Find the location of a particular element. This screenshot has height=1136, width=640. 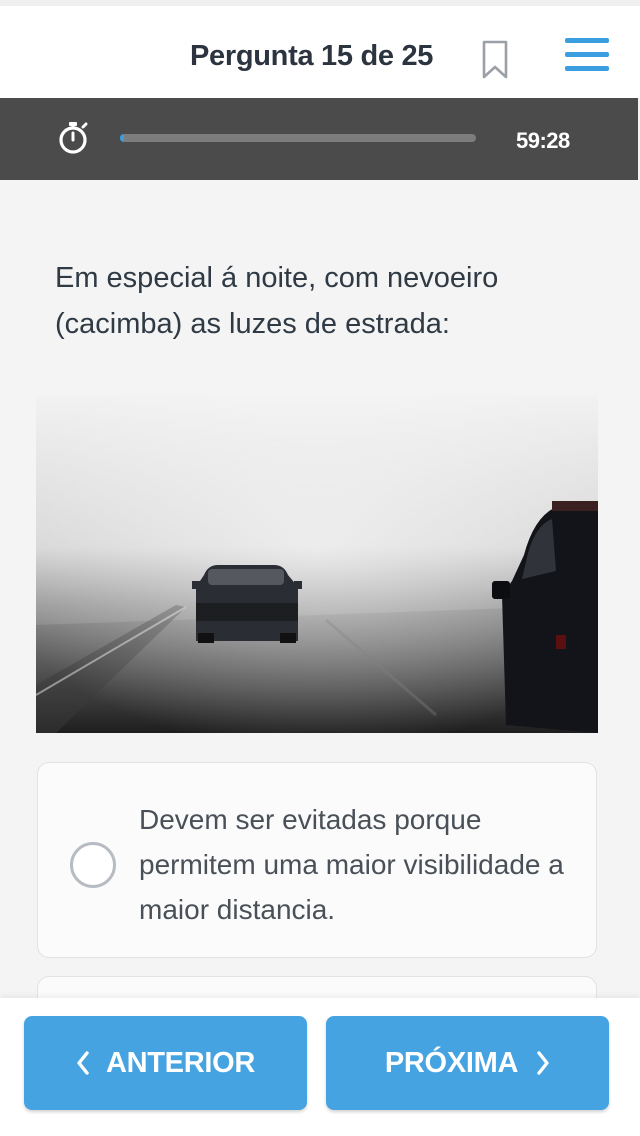

chevron-right-icon is located at coordinates (543, 1063).